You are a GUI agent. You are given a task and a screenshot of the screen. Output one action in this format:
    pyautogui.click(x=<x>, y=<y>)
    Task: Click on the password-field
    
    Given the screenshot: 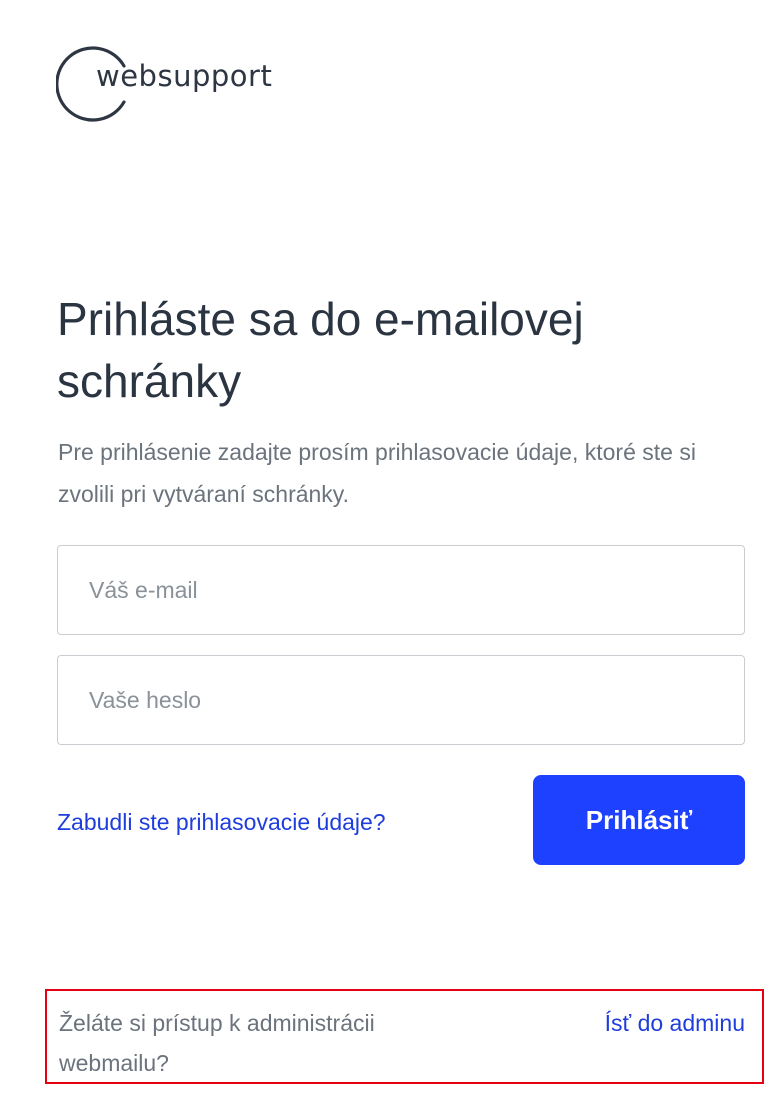 What is the action you would take?
    pyautogui.click(x=401, y=700)
    